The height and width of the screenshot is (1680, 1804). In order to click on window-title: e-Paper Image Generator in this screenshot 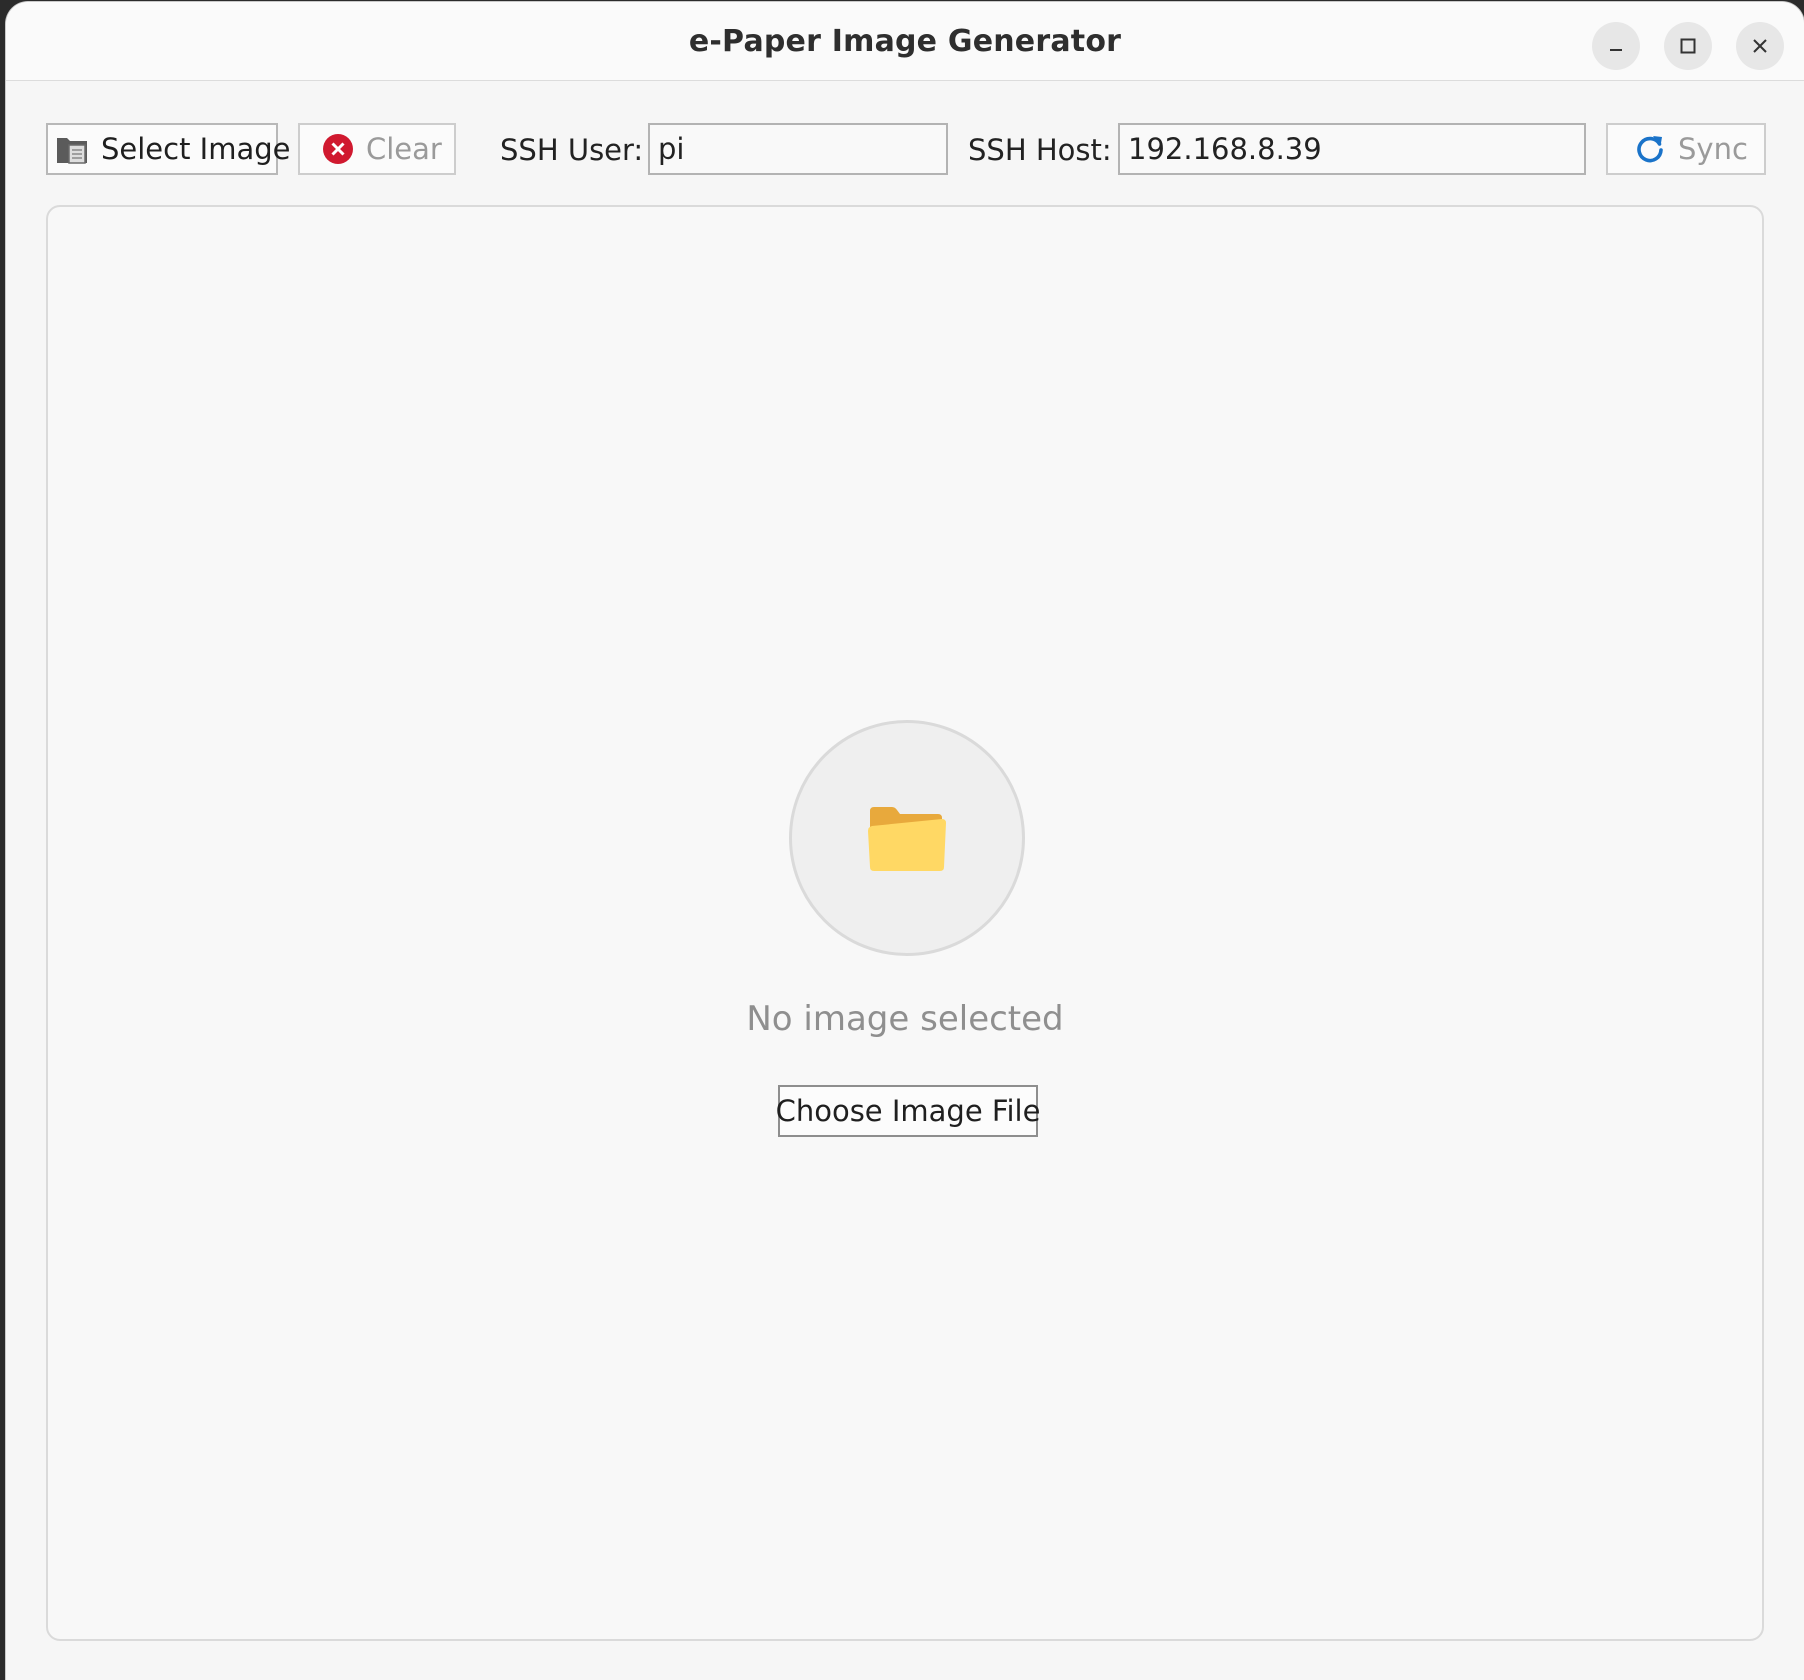, I will do `click(905, 41)`.